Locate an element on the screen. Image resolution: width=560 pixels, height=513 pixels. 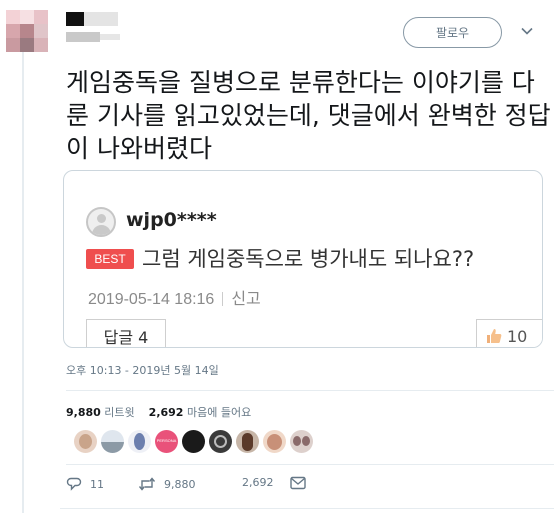
tweet-timestamp: 오후 10:13 - 2019년 5월 14일 is located at coordinates (142, 370).